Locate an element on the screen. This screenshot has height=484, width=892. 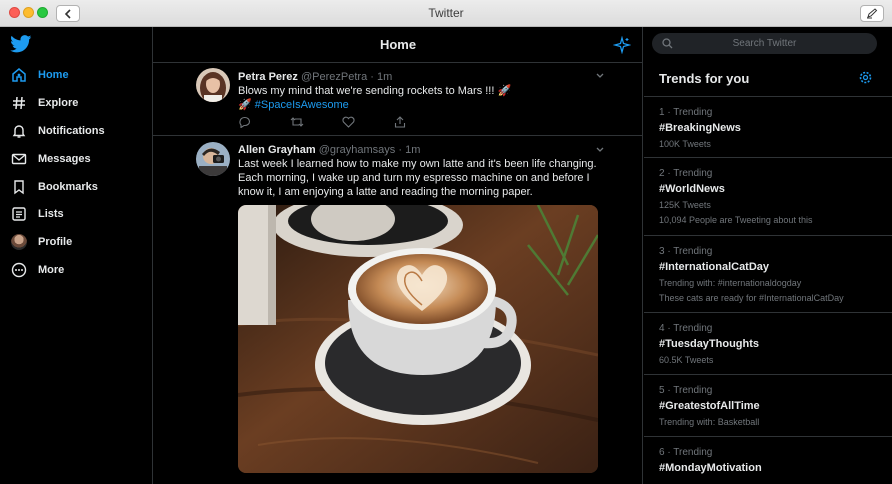
tweet-text-line: 🚀 #SpaceIsAwesome is located at coordinates (420, 105).